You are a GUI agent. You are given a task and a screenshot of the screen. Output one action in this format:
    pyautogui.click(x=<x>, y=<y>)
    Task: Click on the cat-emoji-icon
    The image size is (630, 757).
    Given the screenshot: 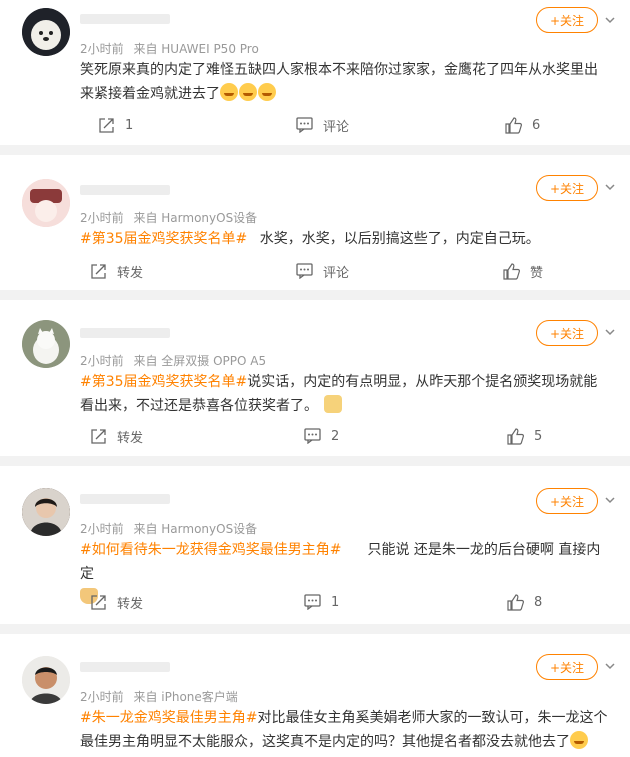 What is the action you would take?
    pyautogui.click(x=333, y=404)
    